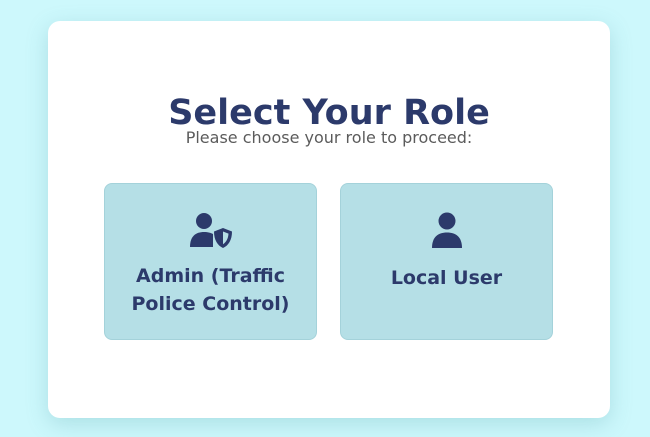 This screenshot has width=650, height=437. I want to click on local-user-role-button: Local User, so click(446, 261).